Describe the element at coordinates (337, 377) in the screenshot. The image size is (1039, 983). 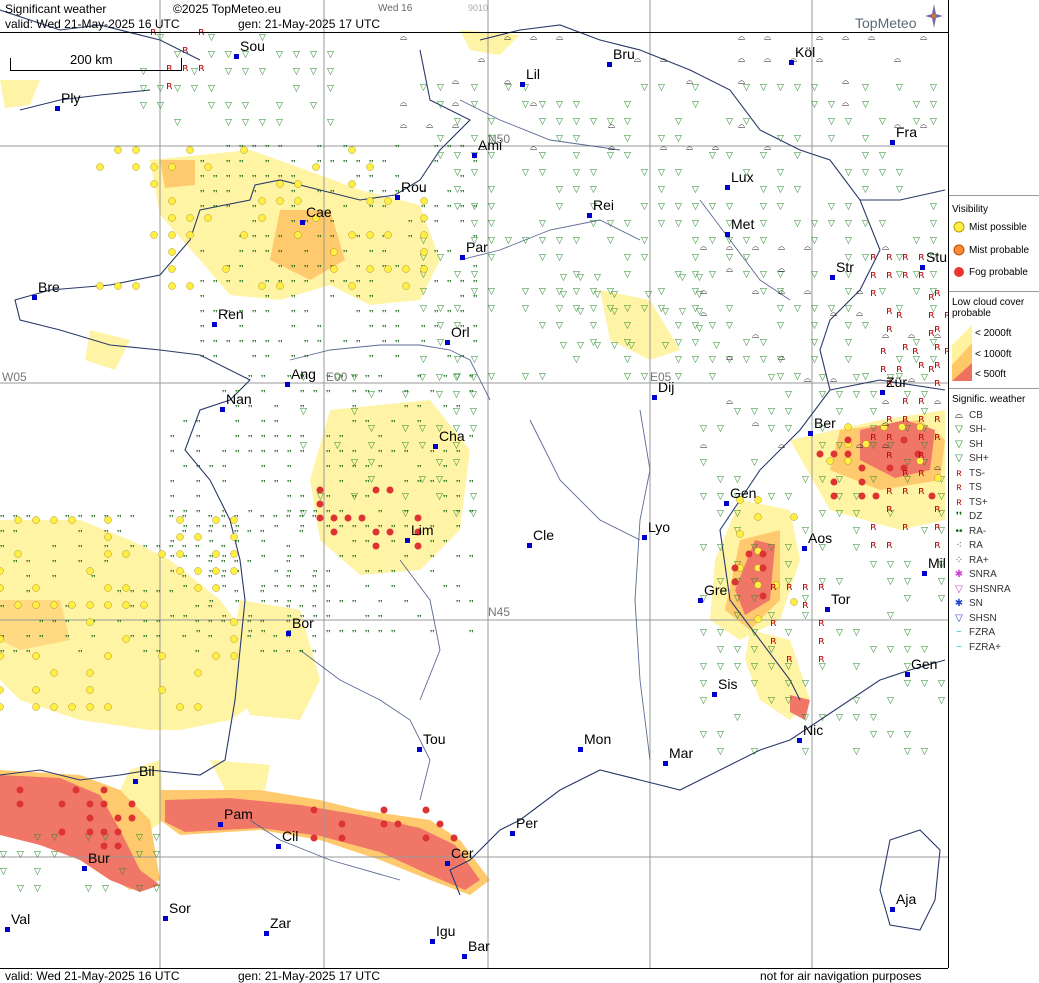
I see `grid-label-e00: E00` at that location.